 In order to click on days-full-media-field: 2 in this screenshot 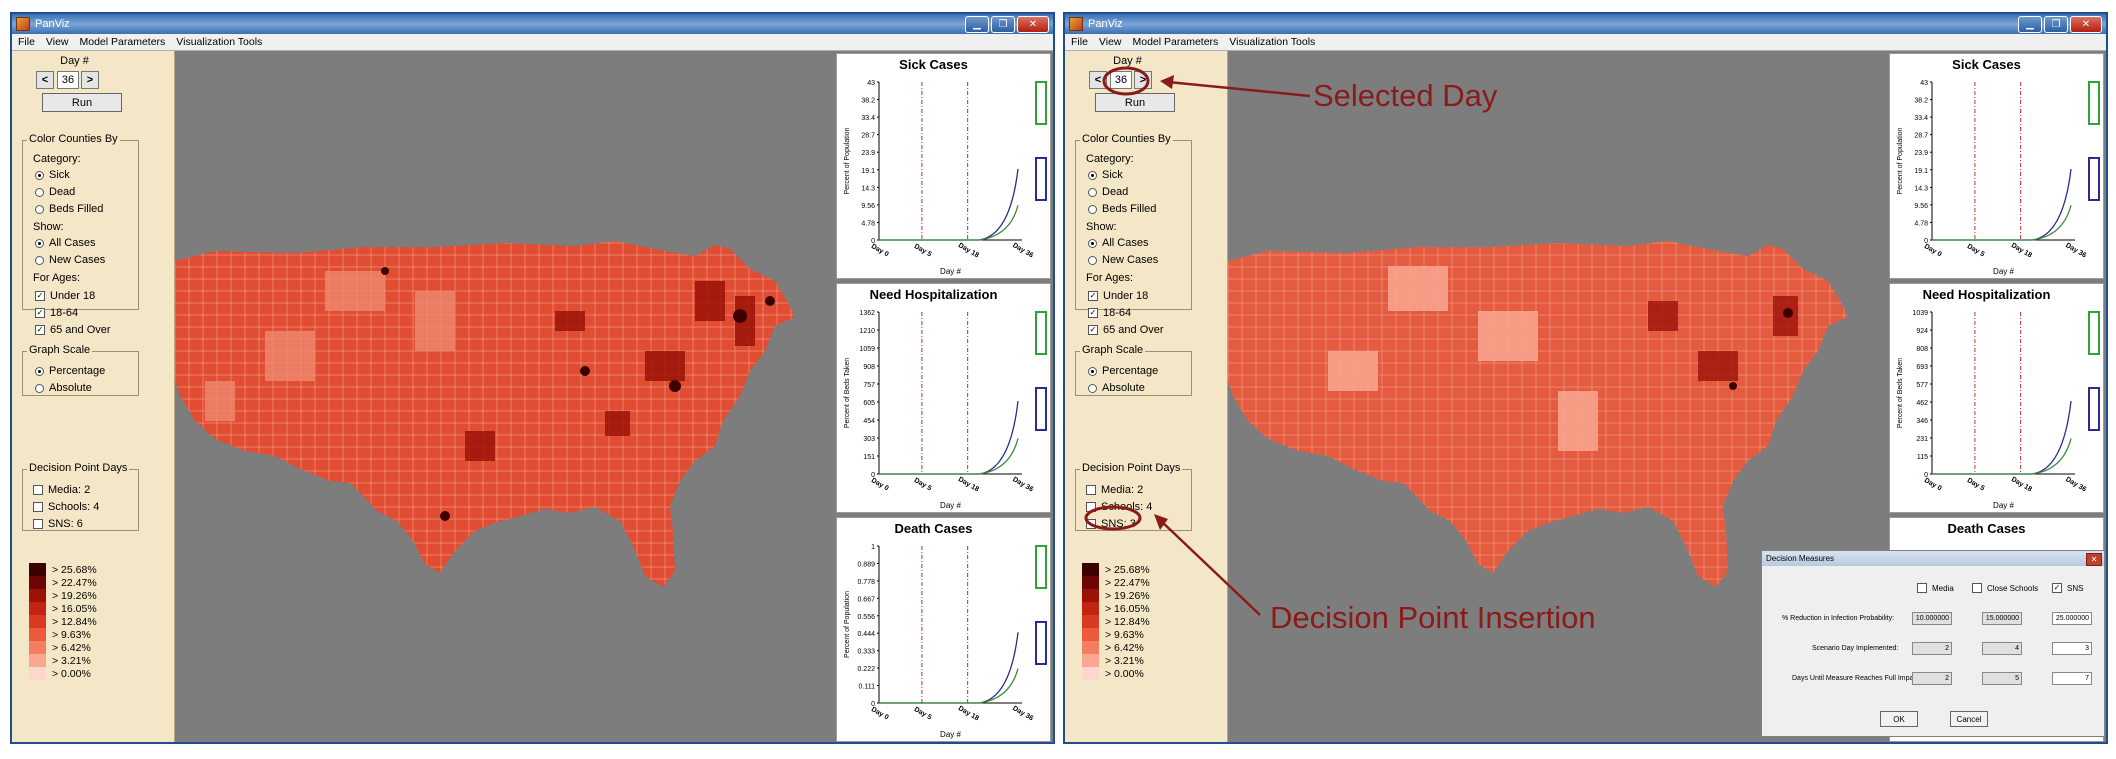, I will do `click(1932, 678)`.